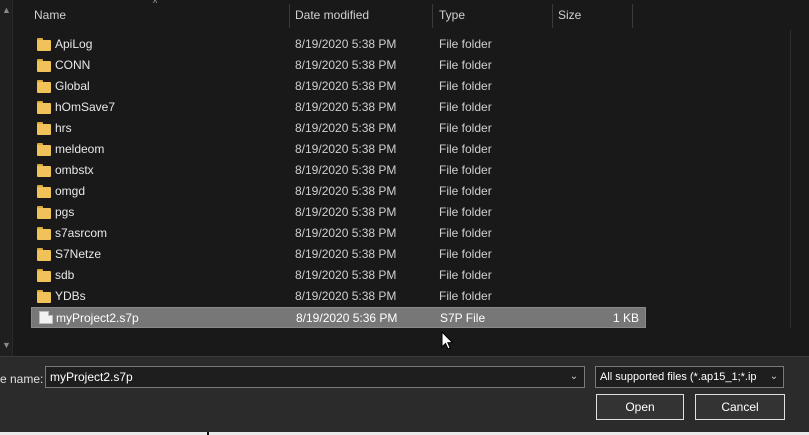 This screenshot has width=809, height=435. Describe the element at coordinates (65, 212) in the screenshot. I see `file-name: pgs` at that location.